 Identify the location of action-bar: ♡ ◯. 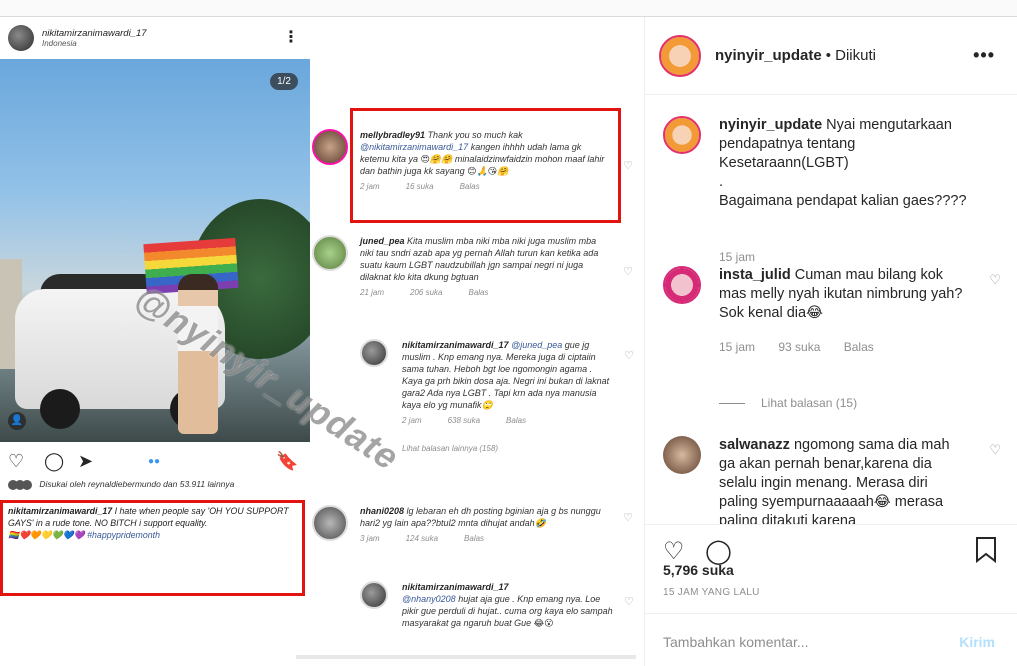
(831, 544).